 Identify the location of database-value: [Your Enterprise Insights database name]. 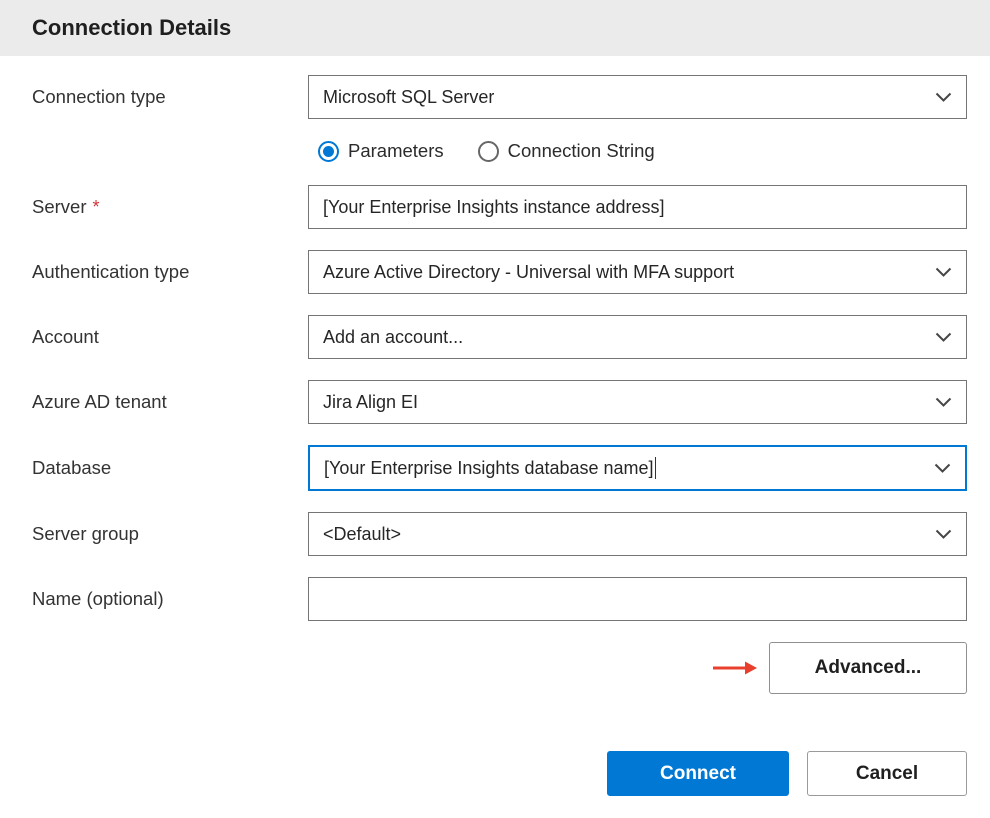
(489, 467).